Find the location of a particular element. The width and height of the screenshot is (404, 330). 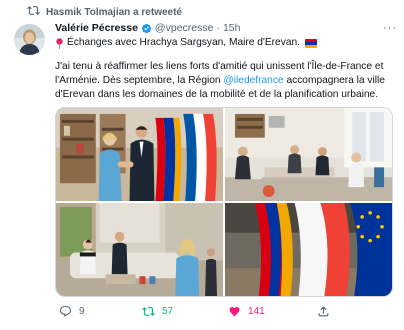

like-count: 141 is located at coordinates (256, 311).